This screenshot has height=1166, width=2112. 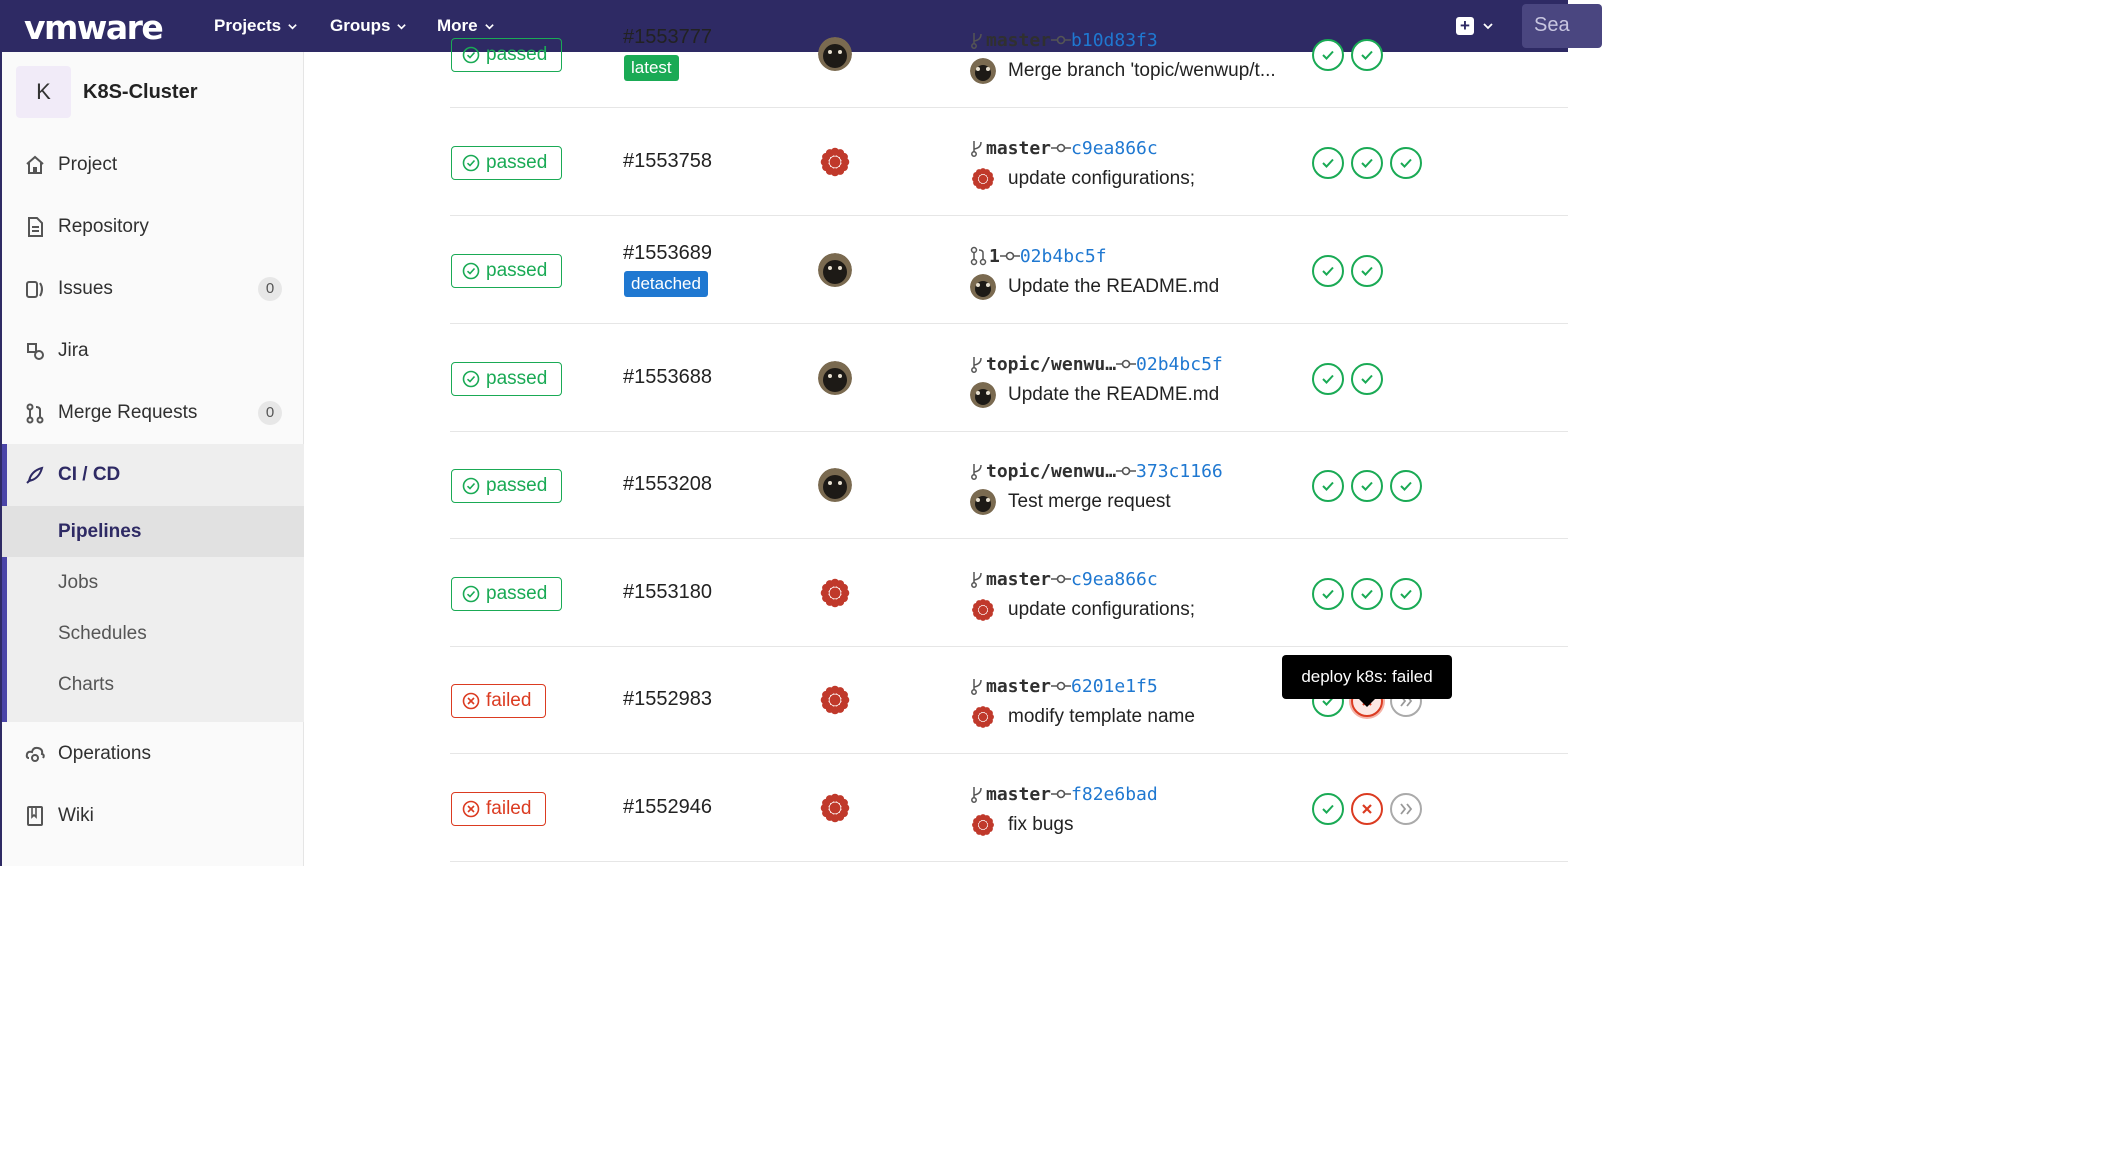 What do you see at coordinates (1179, 471) in the screenshot?
I see `commit-sha-link: 373c1166` at bounding box center [1179, 471].